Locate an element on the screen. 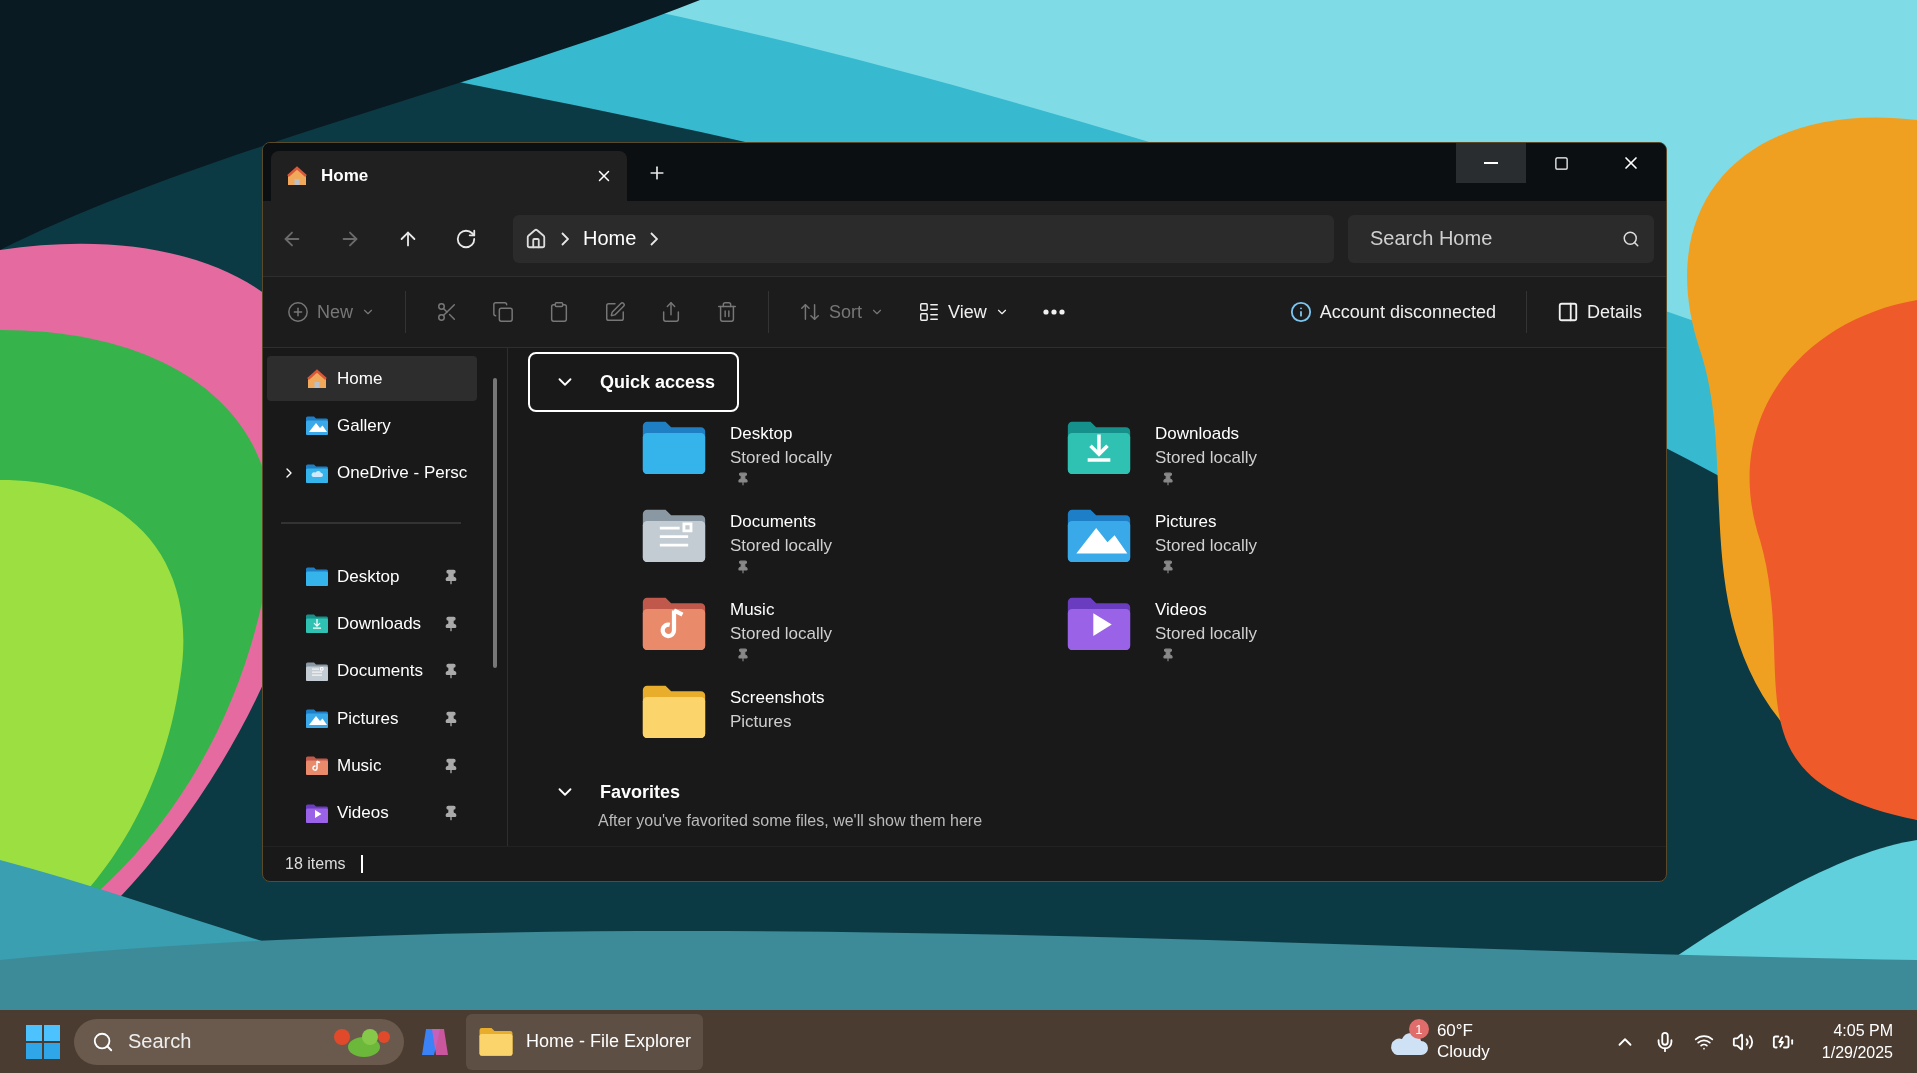 This screenshot has width=1917, height=1073. temperature: 60°F is located at coordinates (1455, 1031).